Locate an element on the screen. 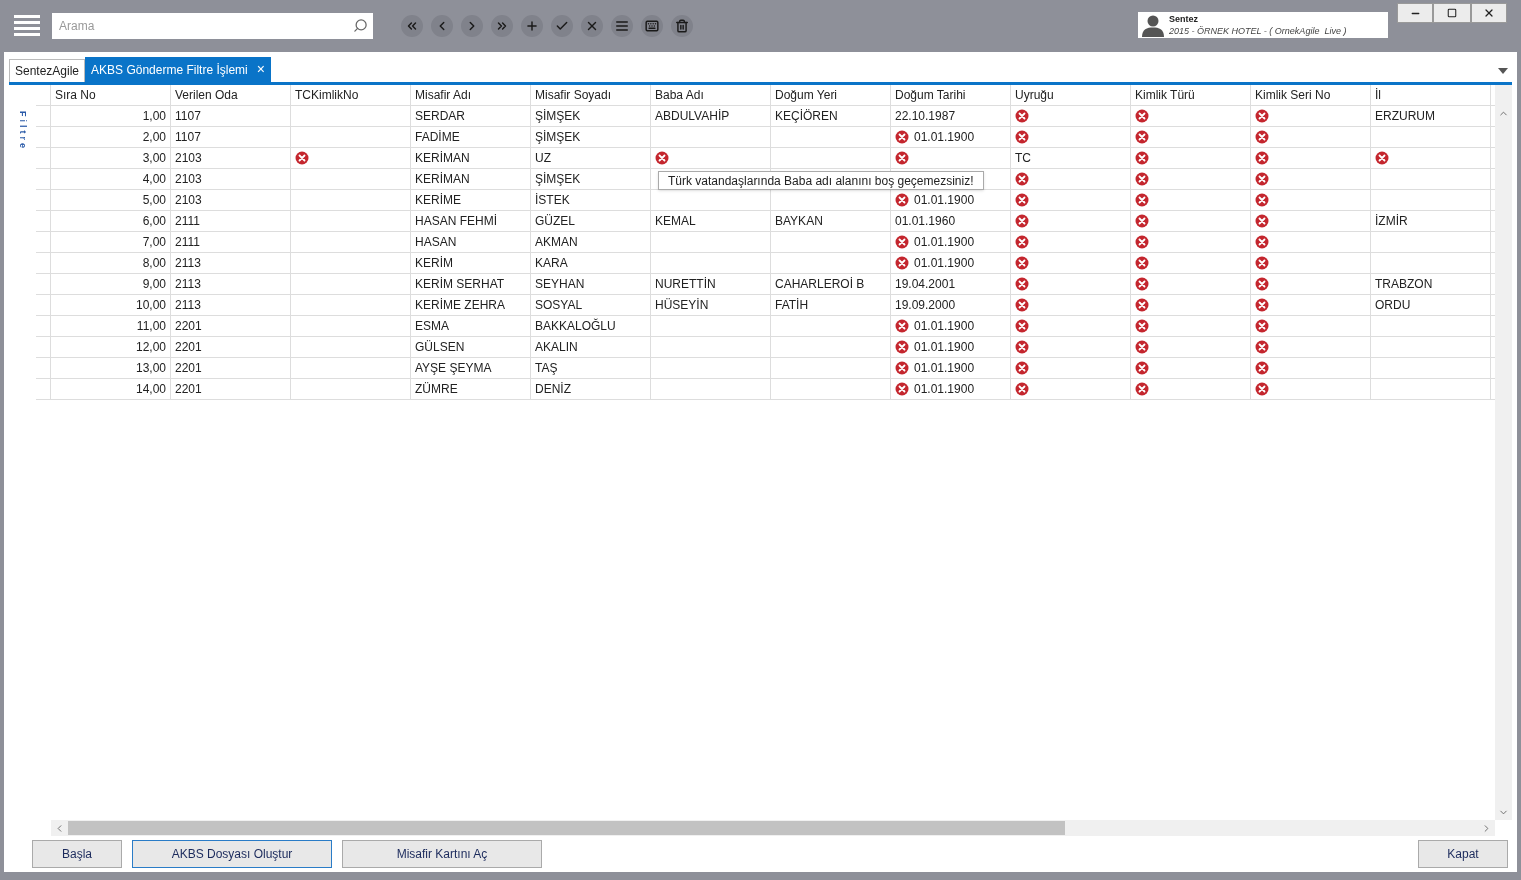 This screenshot has height=880, width=1521. table-cell: 19.04.2001 is located at coordinates (951, 284).